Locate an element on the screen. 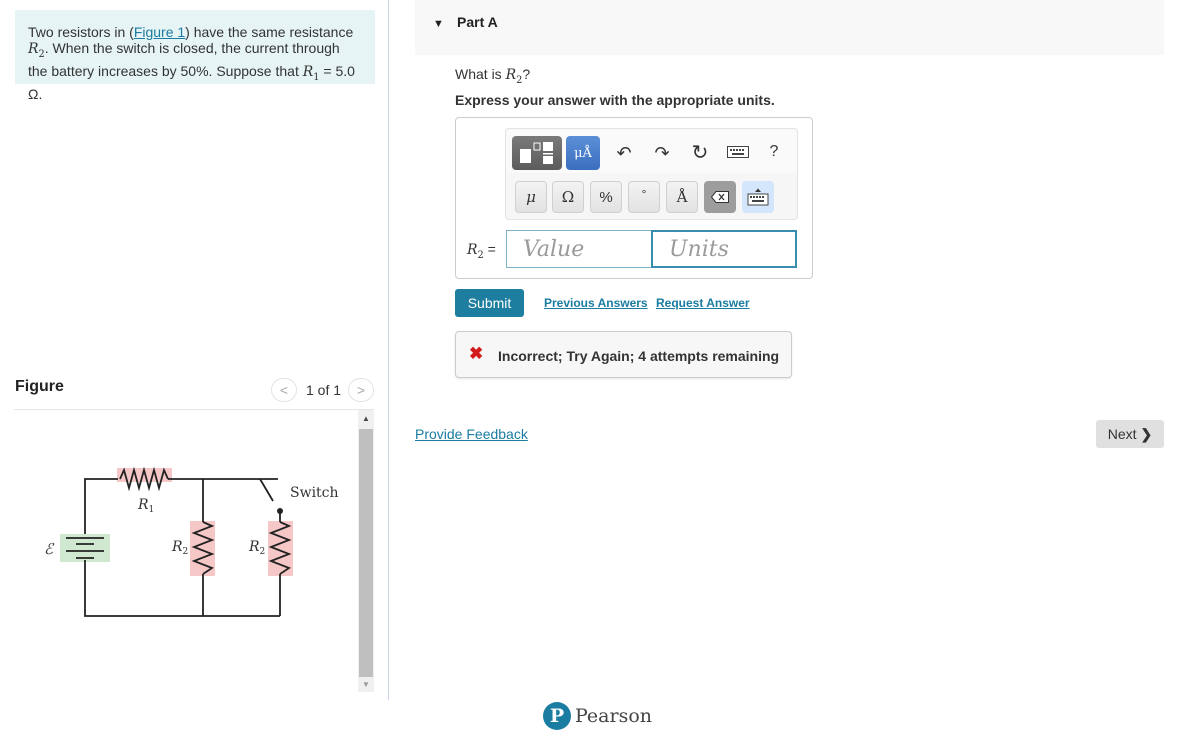 Image resolution: width=1200 pixels, height=741 pixels. scroll-down-arrow-icon: ▼ is located at coordinates (366, 685).